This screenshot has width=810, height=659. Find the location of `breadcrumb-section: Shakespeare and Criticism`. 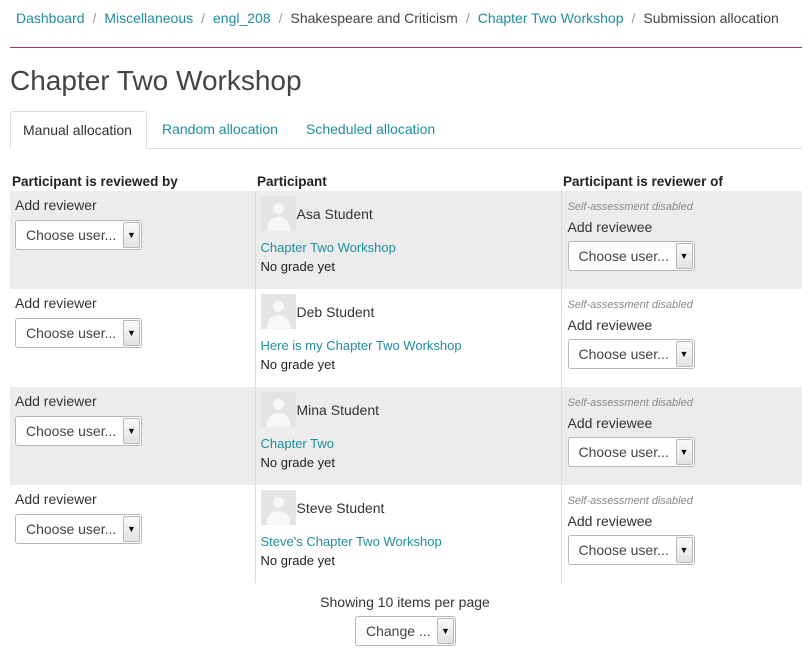

breadcrumb-section: Shakespeare and Criticism is located at coordinates (374, 18).